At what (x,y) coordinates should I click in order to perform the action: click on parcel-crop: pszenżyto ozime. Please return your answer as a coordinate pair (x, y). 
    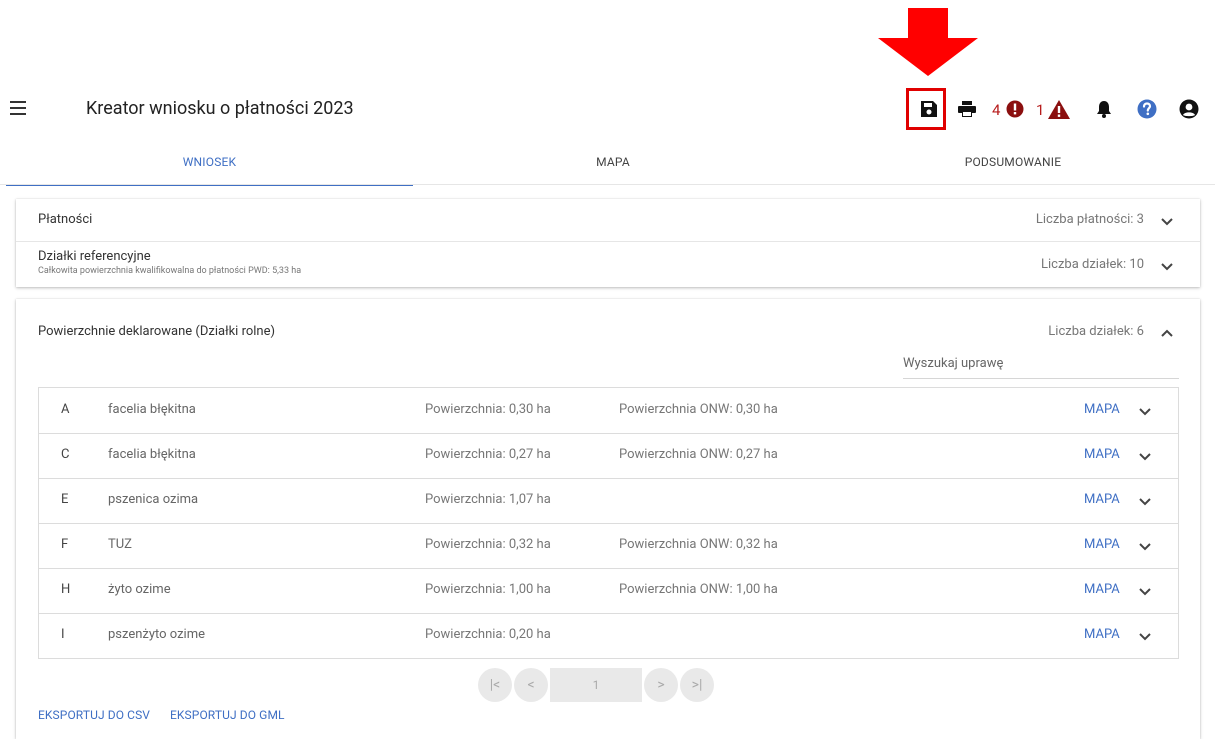
    Looking at the image, I should click on (157, 634).